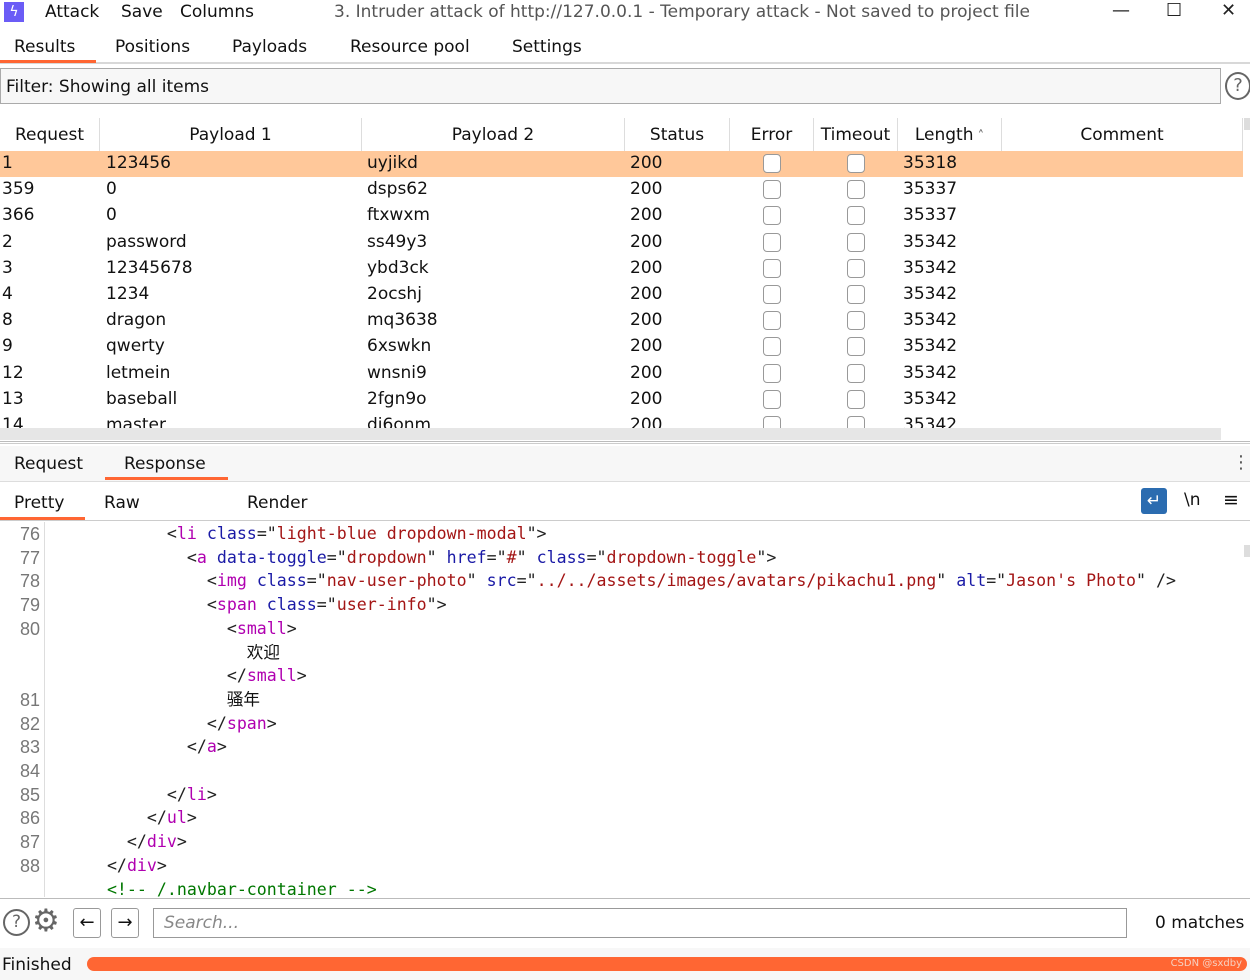  Describe the element at coordinates (496, 581) in the screenshot. I see `token-attr: src` at that location.